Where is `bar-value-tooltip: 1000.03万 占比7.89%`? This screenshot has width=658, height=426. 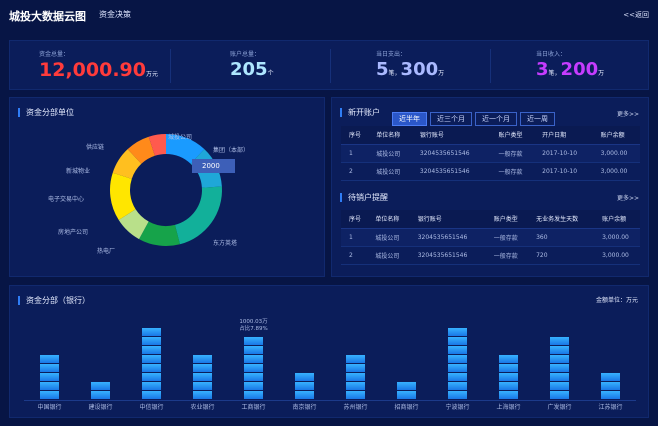
bar-value-tooltip: 1000.03万 占比7.89% is located at coordinates (253, 325).